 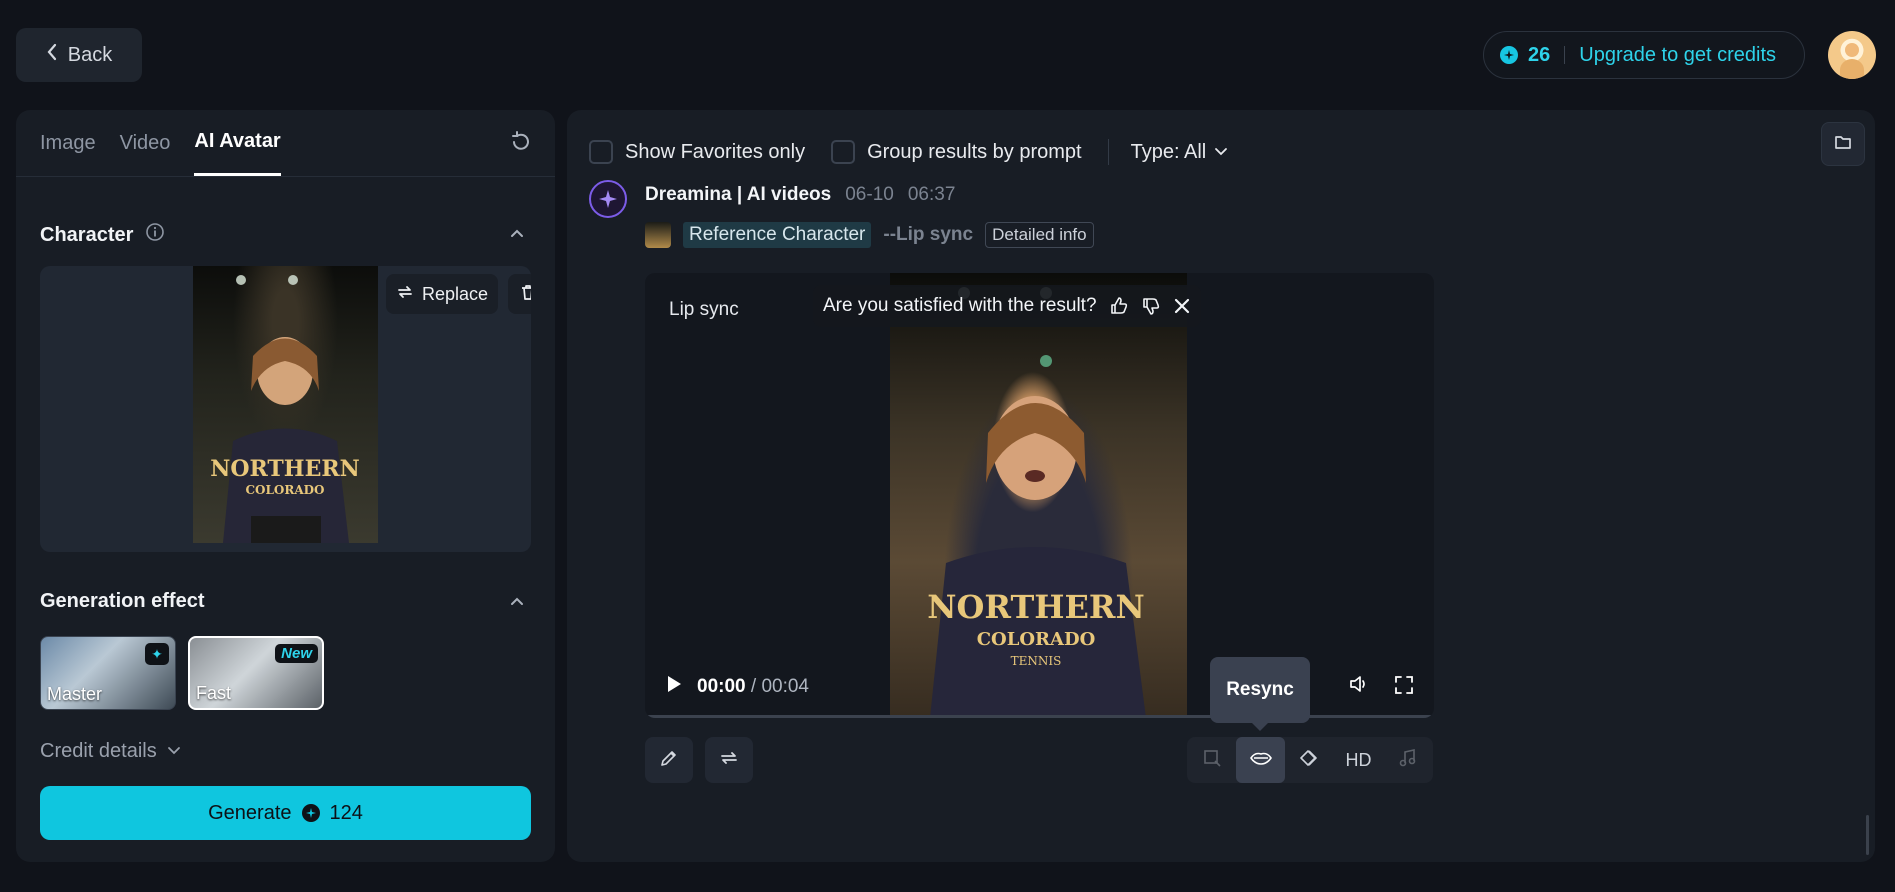 What do you see at coordinates (1168, 151) in the screenshot?
I see `type-label: Type: All` at bounding box center [1168, 151].